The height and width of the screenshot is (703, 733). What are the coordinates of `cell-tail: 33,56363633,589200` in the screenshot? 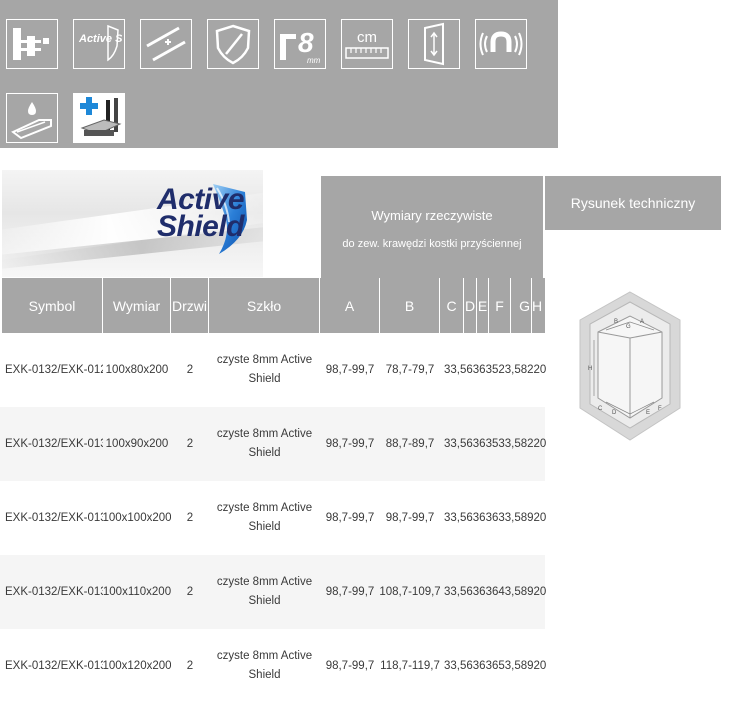 It's located at (495, 517).